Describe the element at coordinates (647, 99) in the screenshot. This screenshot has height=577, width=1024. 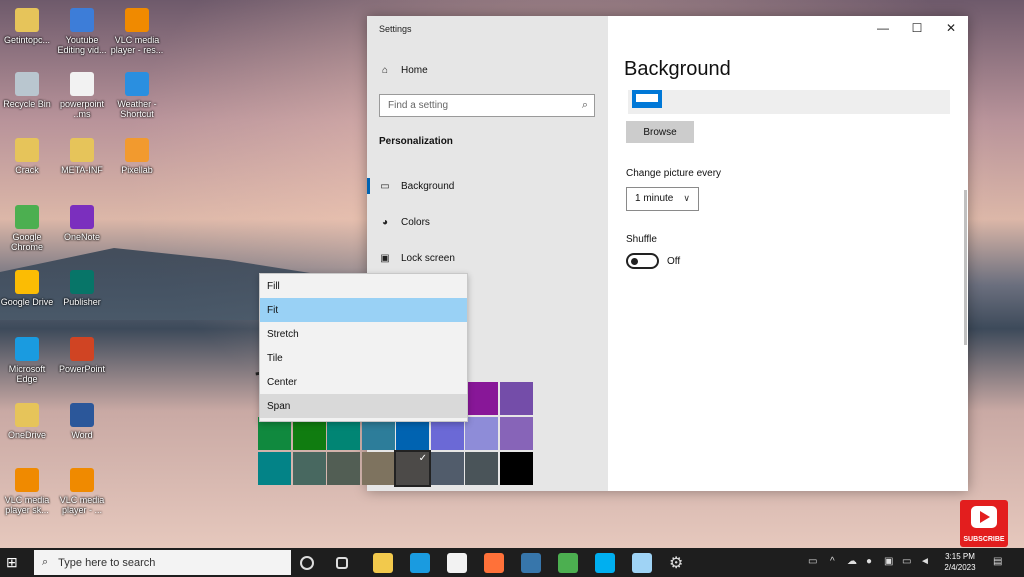
I see `picture-thumbnail` at that location.